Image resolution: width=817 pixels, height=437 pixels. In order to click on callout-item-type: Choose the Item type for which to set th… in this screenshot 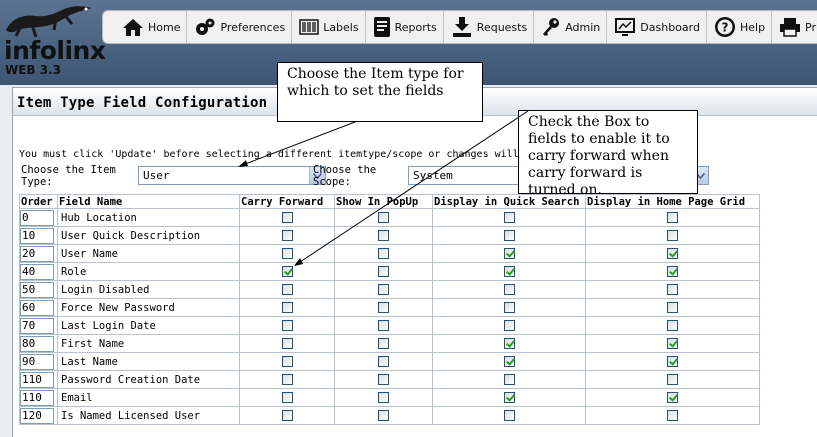, I will do `click(380, 92)`.